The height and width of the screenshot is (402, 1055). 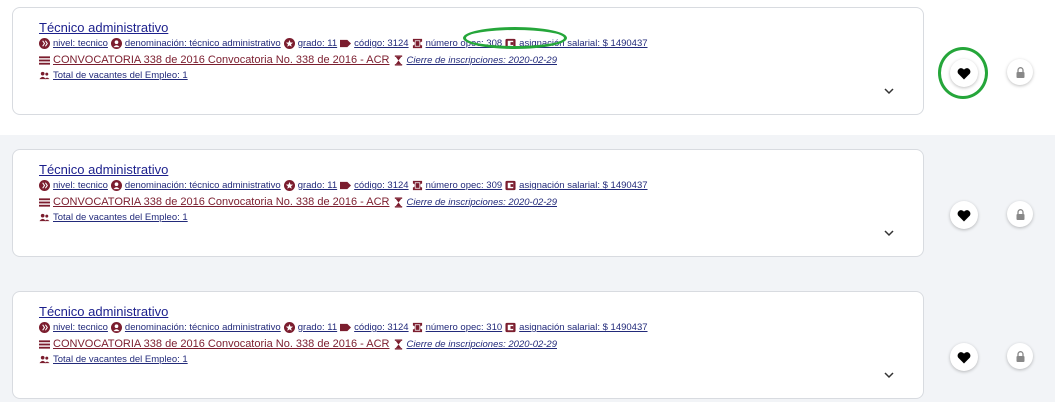 I want to click on opec-item: número opec: 309, so click(x=457, y=185).